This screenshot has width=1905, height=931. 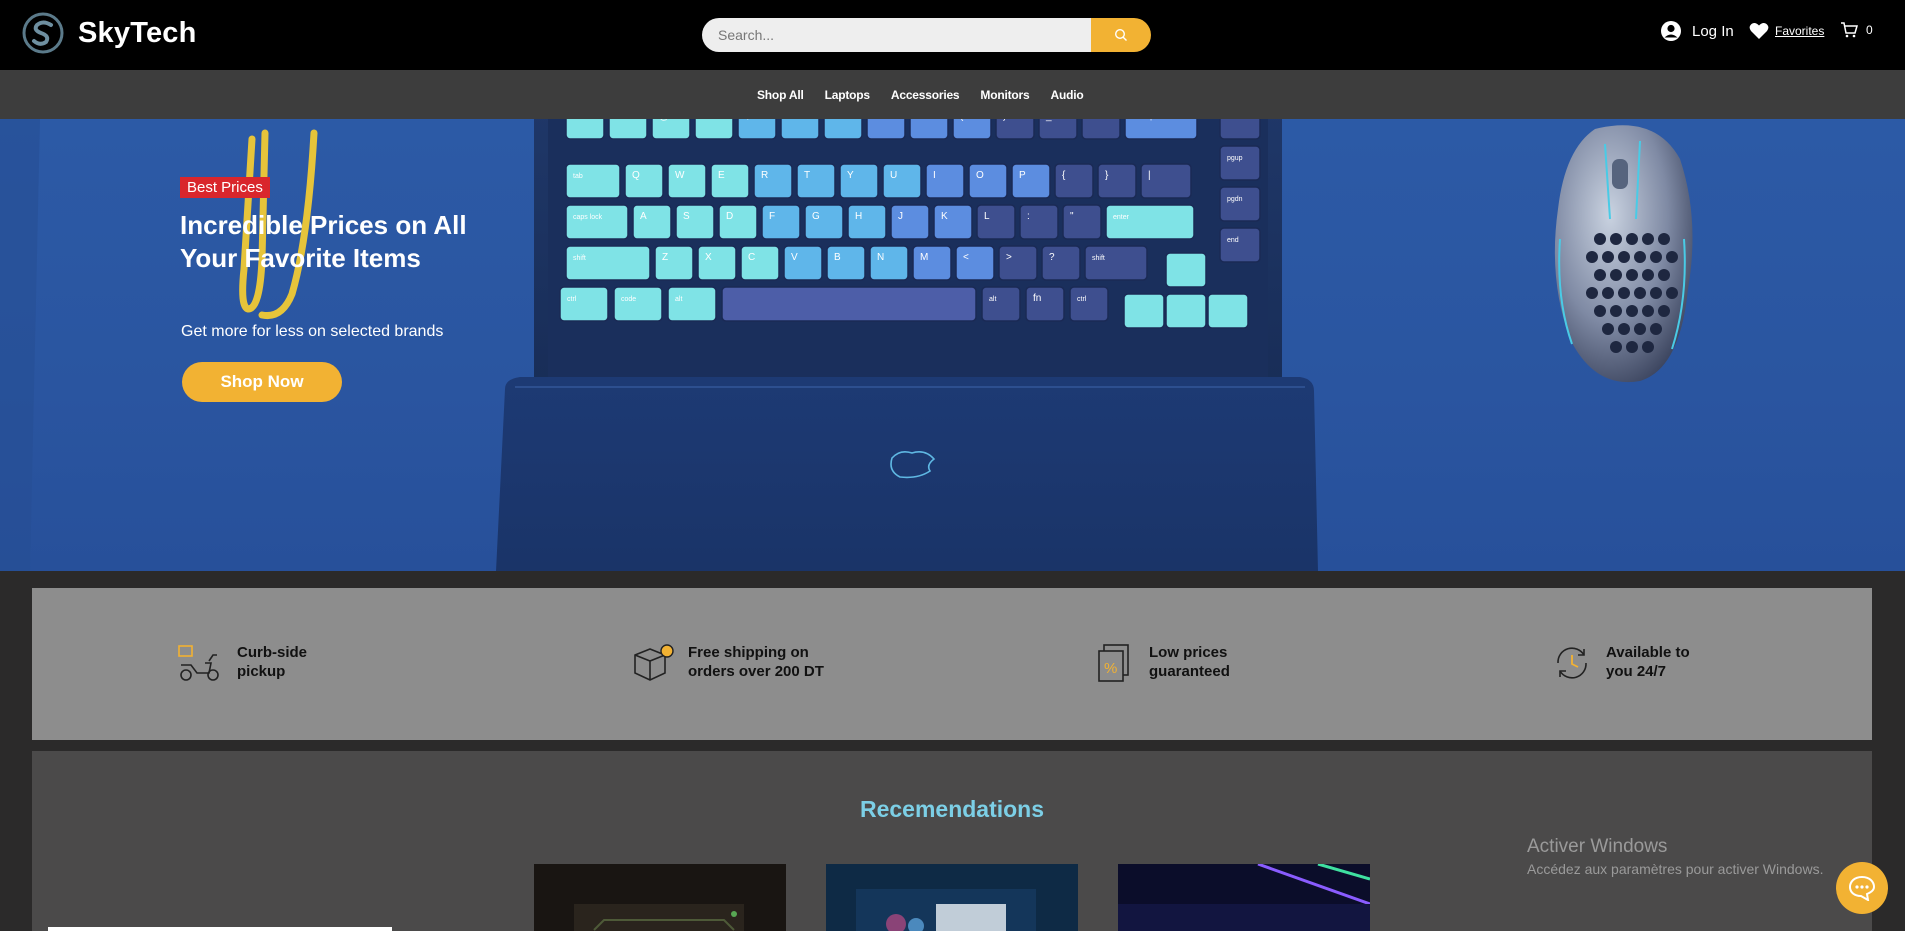 What do you see at coordinates (1072, 216) in the screenshot?
I see `key-label: "` at bounding box center [1072, 216].